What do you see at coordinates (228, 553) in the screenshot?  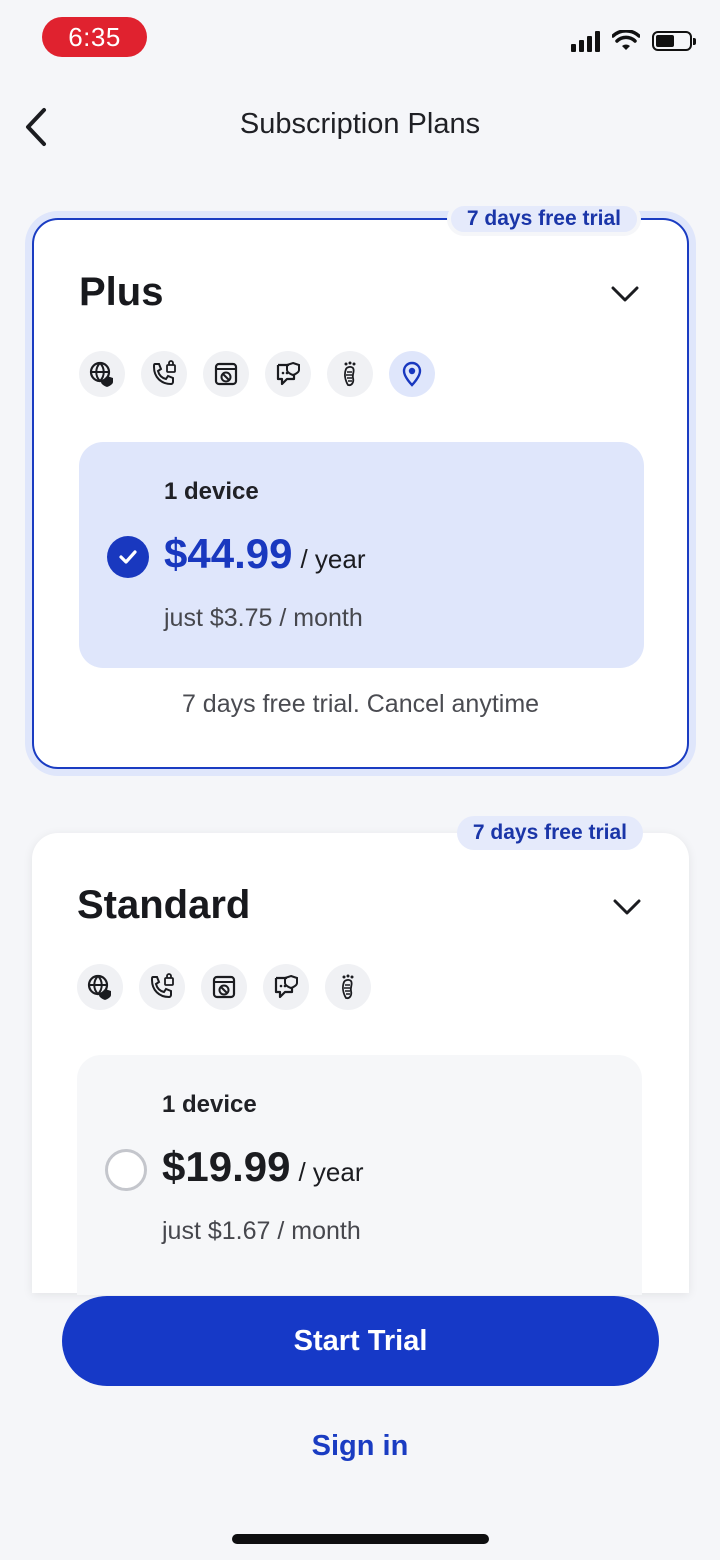 I see `price: $44.99` at bounding box center [228, 553].